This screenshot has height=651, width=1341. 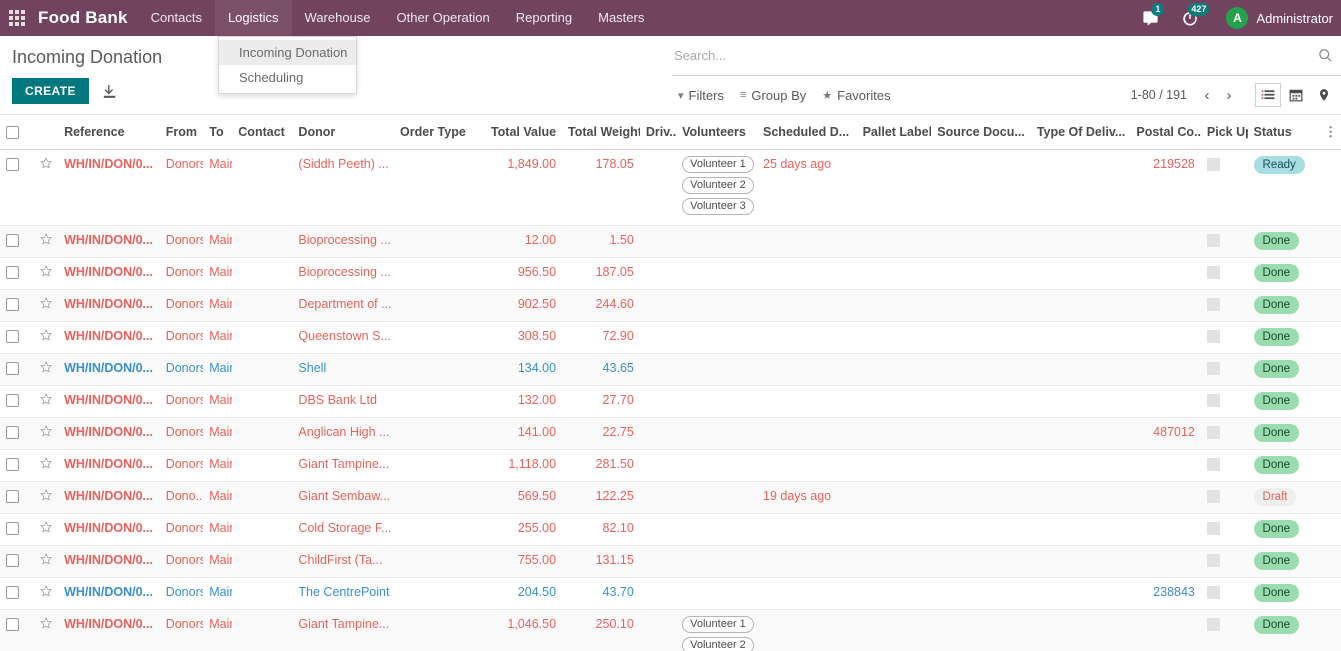 I want to click on create-button: CREATE, so click(x=50, y=91).